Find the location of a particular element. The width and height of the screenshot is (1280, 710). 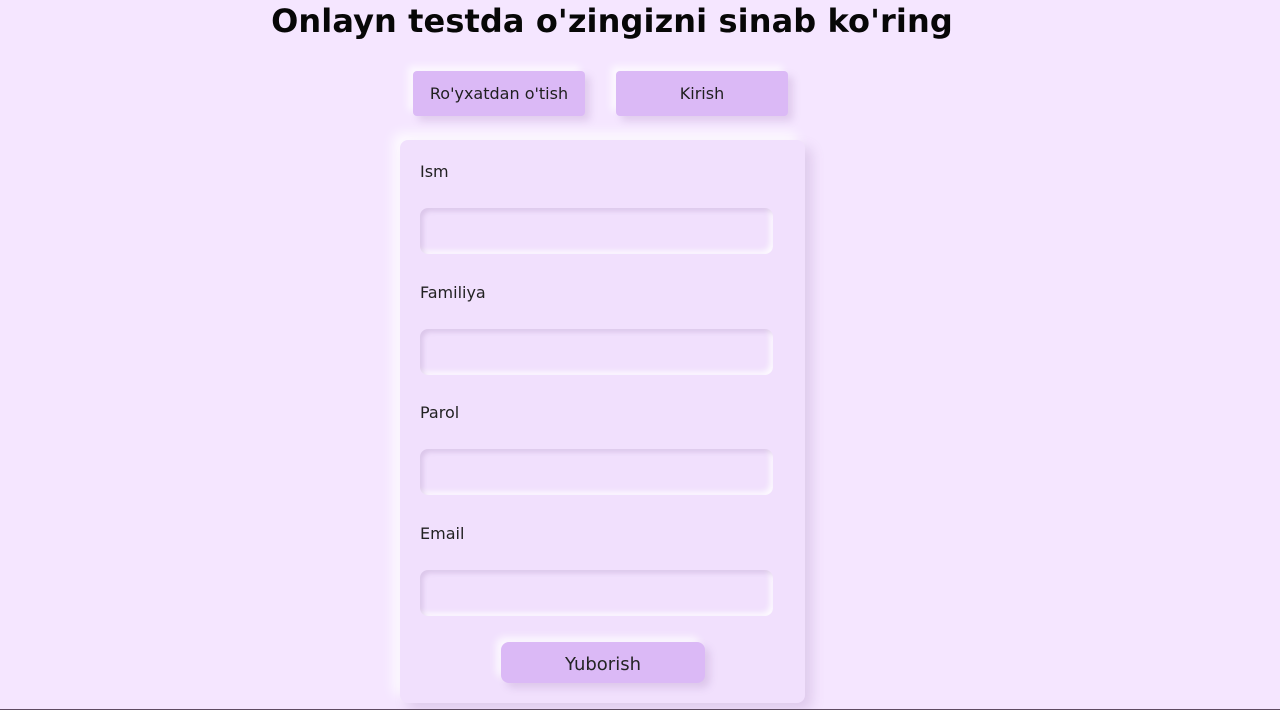

auth-navigation: Ro'yxatdan o'tish Kirish is located at coordinates (601, 94).